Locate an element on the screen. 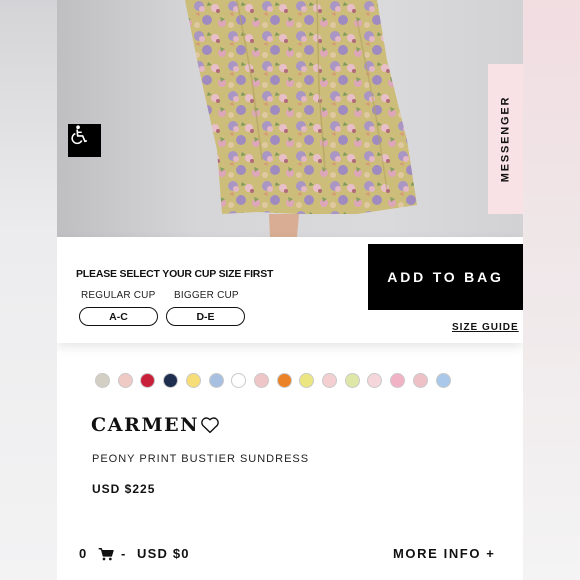 Image resolution: width=580 pixels, height=580 pixels. bigger-cup-group: BIGGER CUP D-E is located at coordinates (205, 308).